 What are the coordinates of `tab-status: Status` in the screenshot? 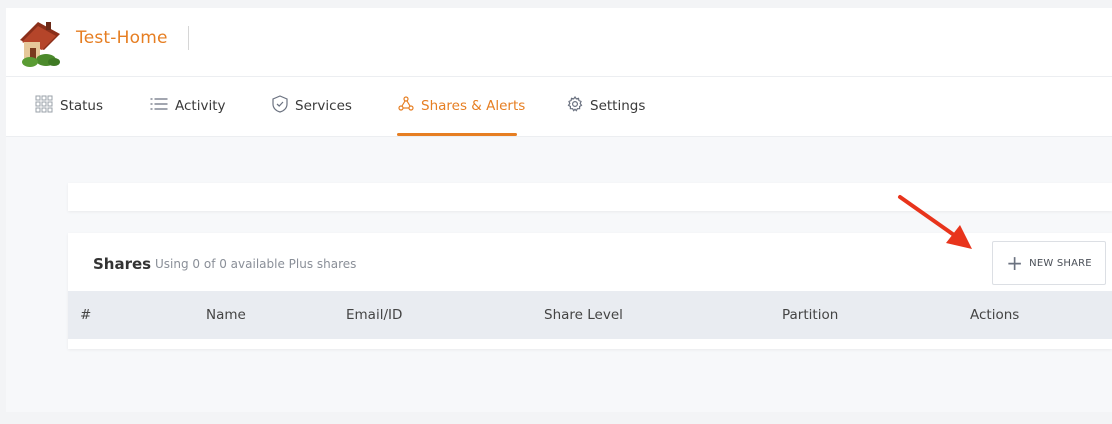 It's located at (69, 106).